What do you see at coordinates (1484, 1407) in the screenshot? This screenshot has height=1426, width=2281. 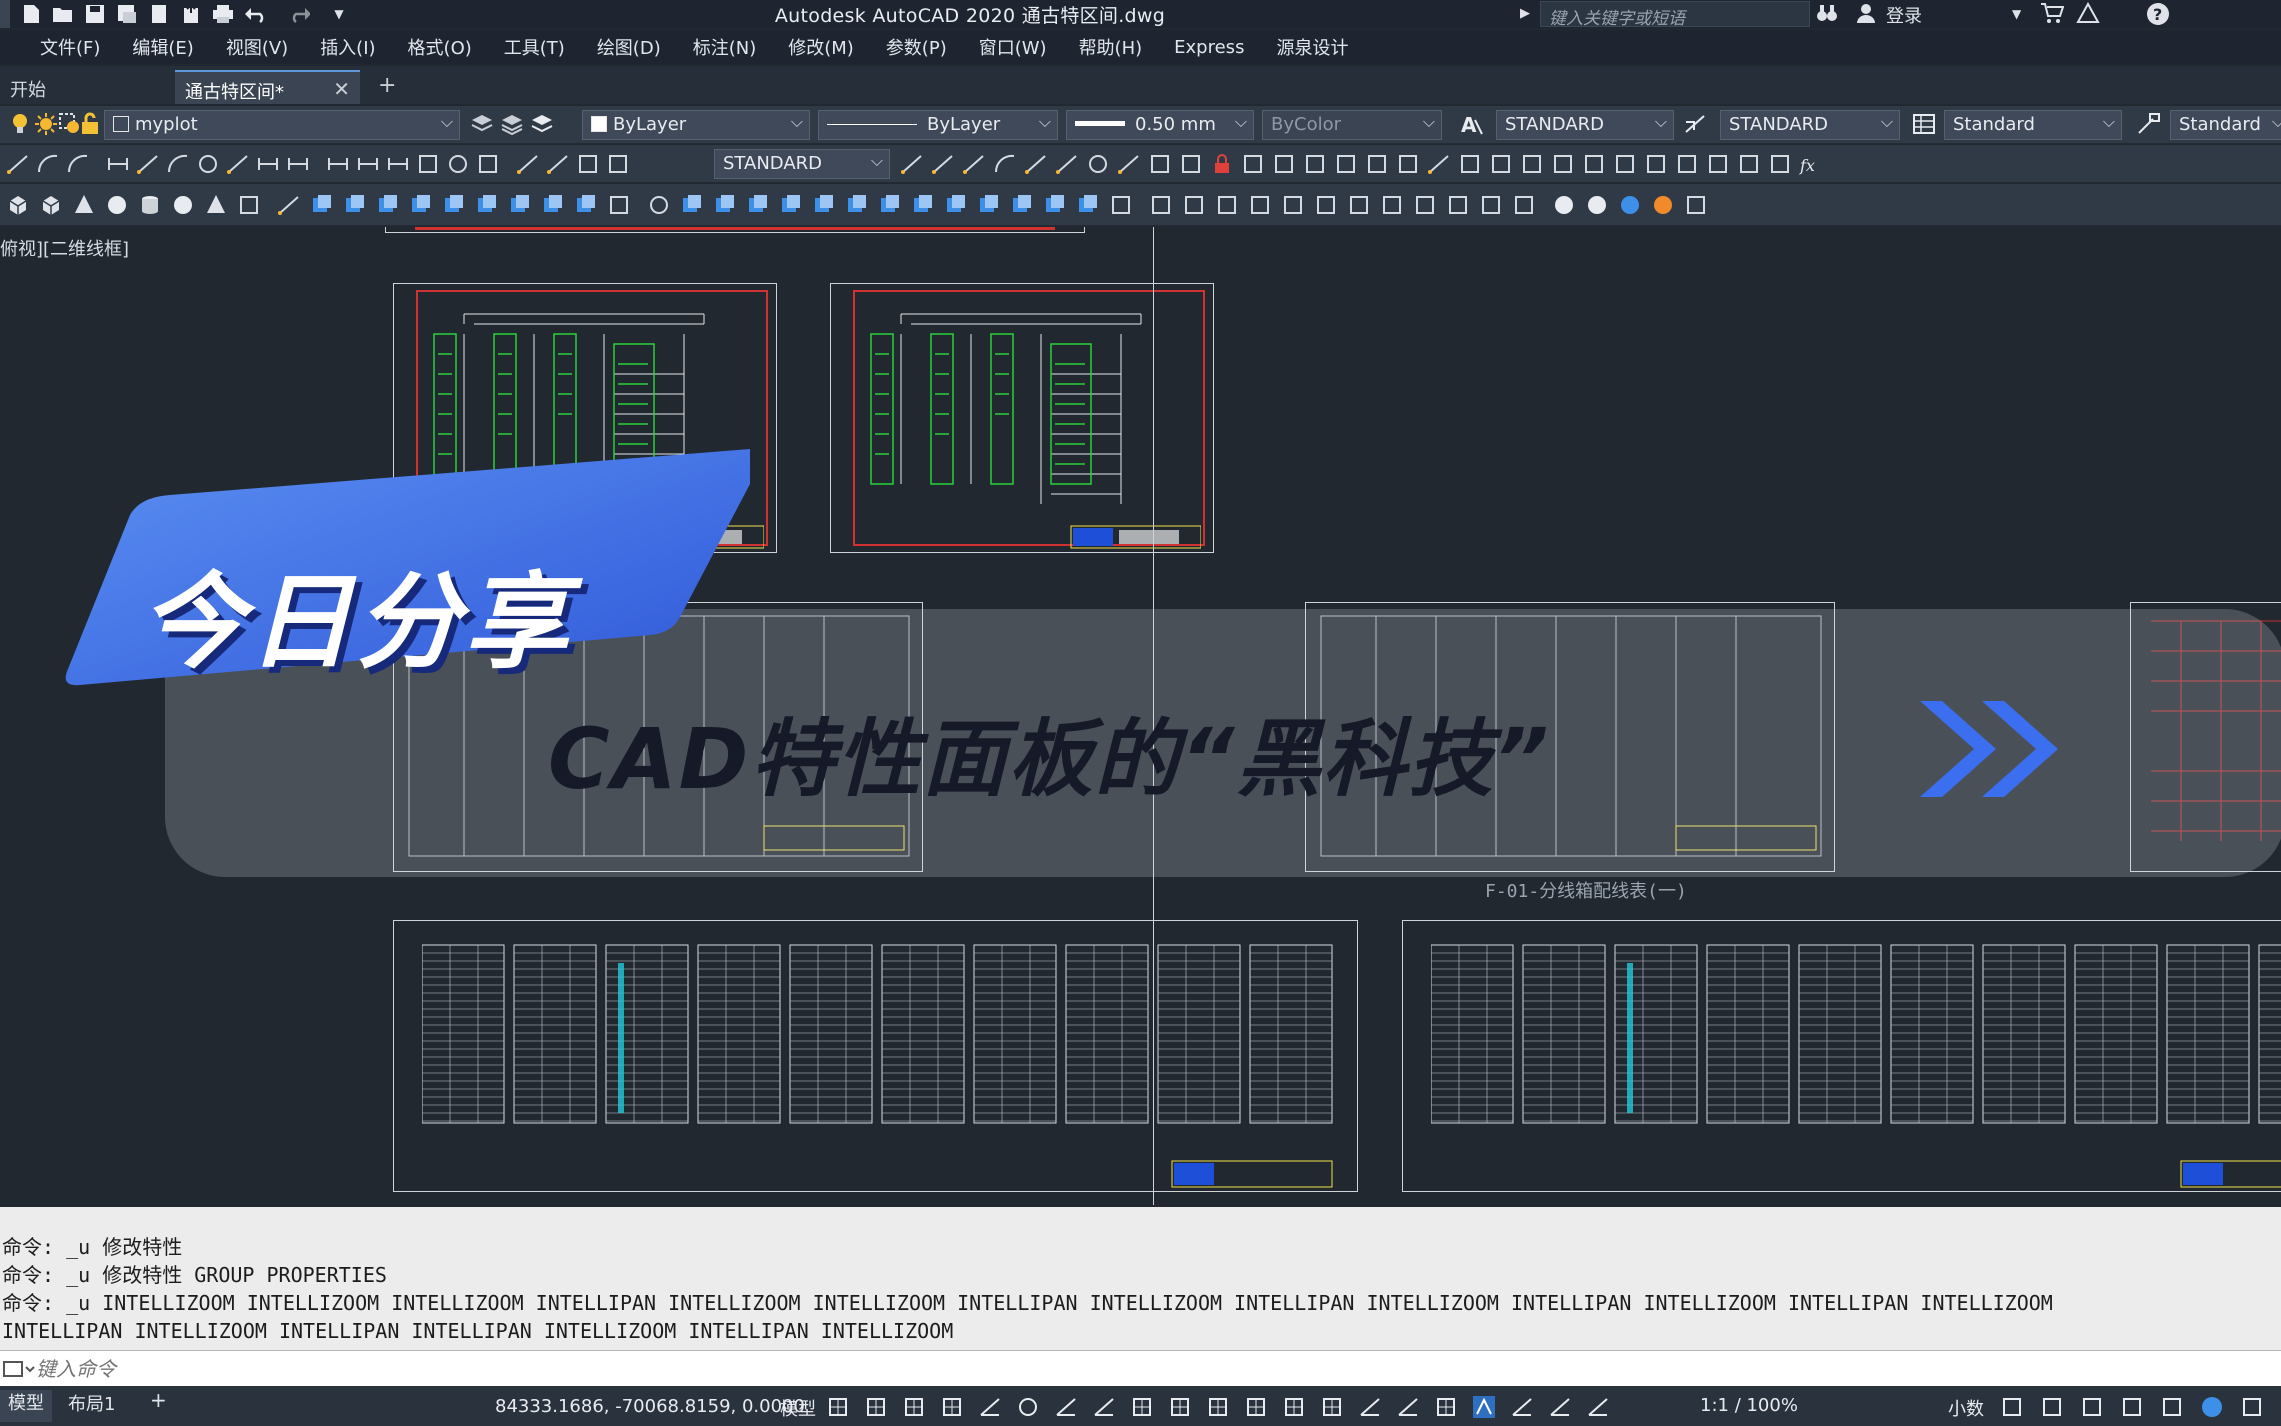 I see `status-toggle-18-icon` at bounding box center [1484, 1407].